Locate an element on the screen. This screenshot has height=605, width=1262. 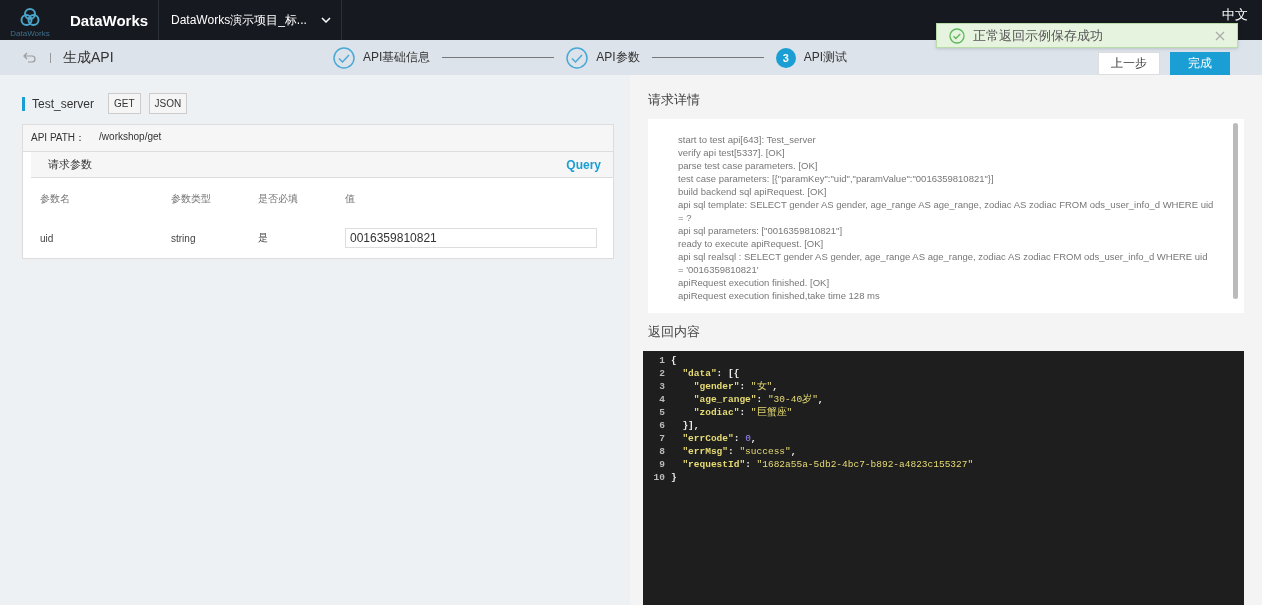
section-title: 请求详情 is located at coordinates (674, 100).